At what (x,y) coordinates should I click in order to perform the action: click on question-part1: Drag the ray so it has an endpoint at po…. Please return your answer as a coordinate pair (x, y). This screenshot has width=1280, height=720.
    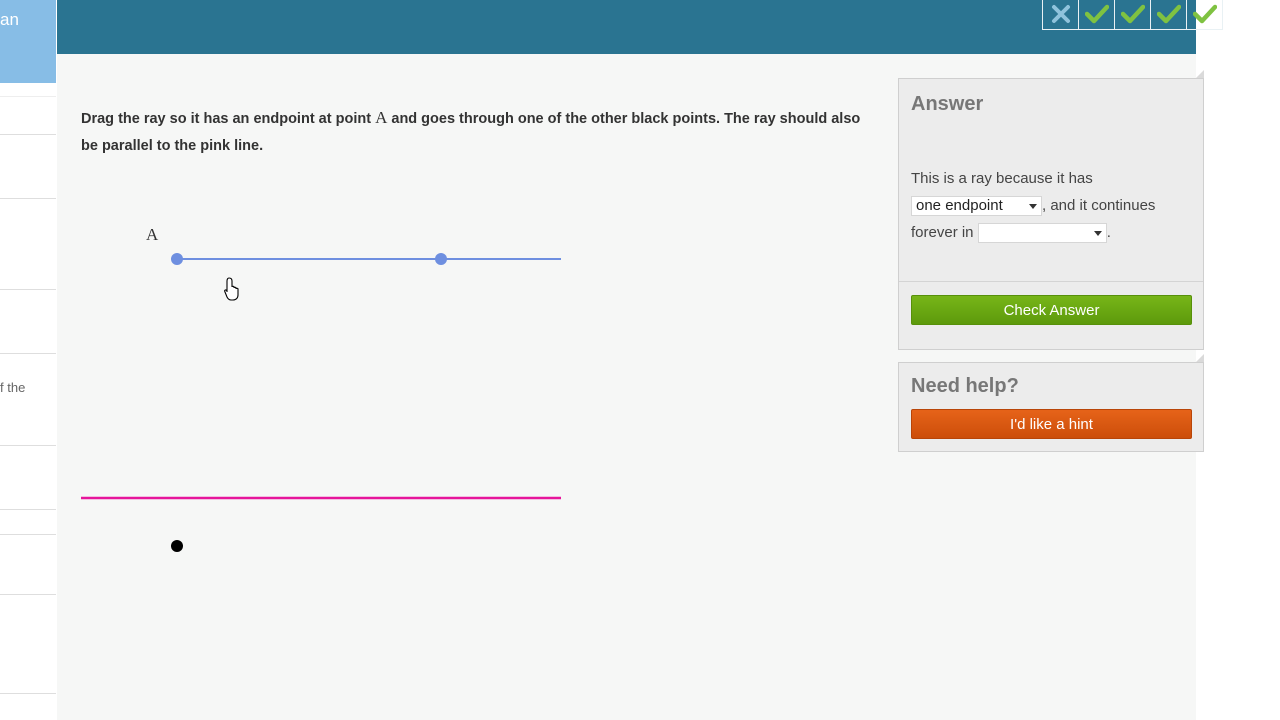
    Looking at the image, I should click on (226, 119).